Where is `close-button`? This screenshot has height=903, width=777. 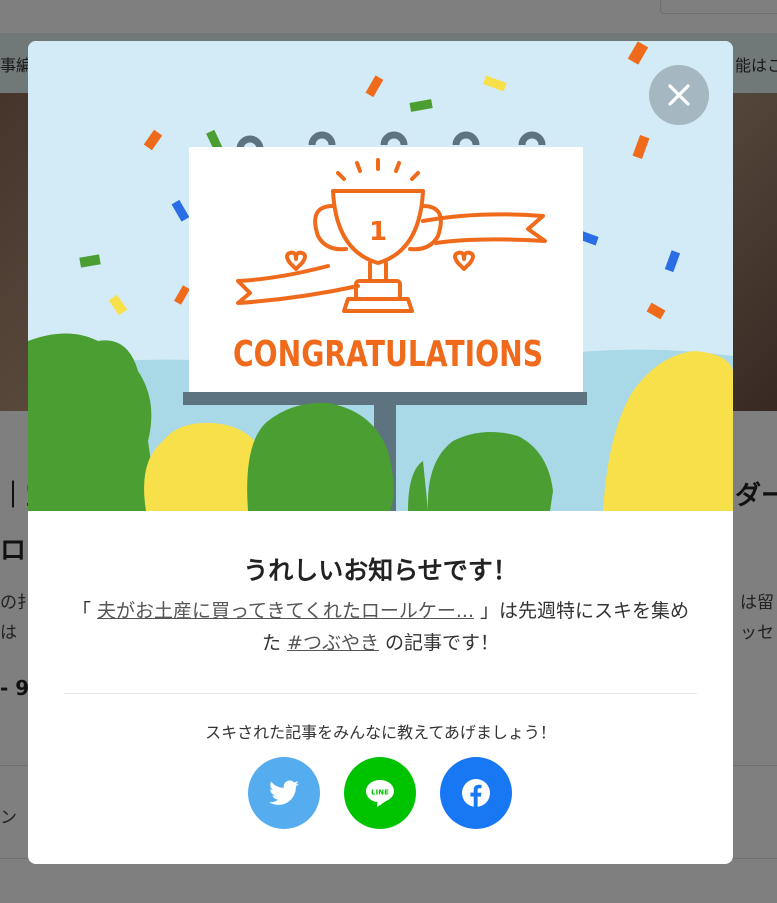 close-button is located at coordinates (679, 95).